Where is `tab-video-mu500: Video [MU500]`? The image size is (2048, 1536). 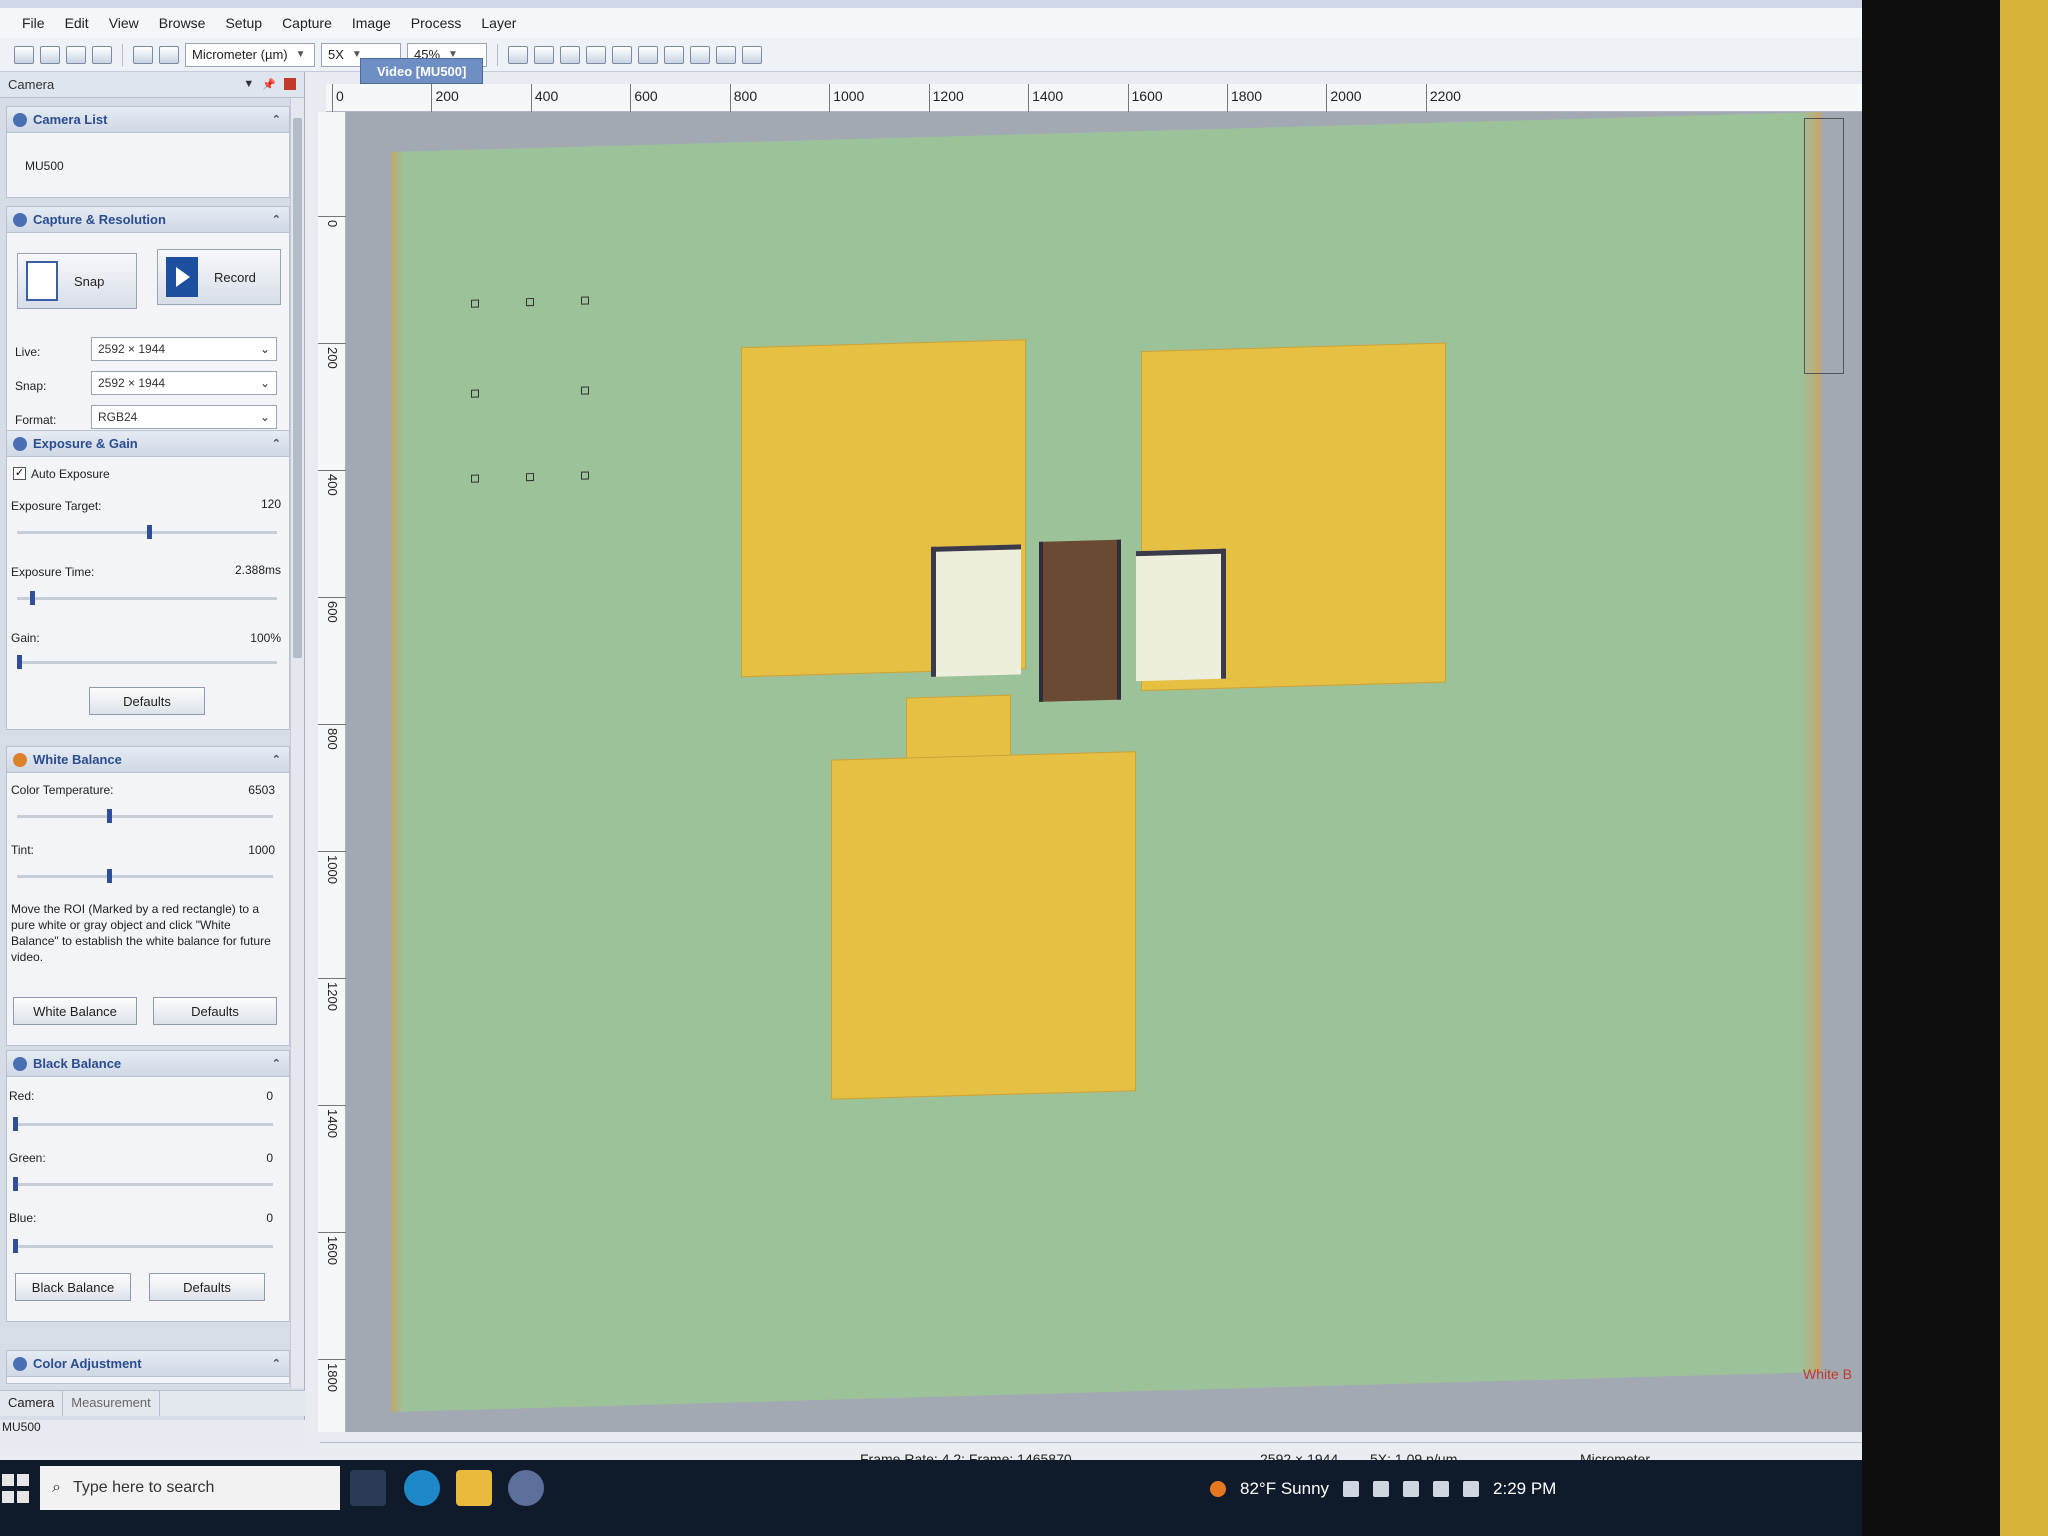 tab-video-mu500: Video [MU500] is located at coordinates (422, 71).